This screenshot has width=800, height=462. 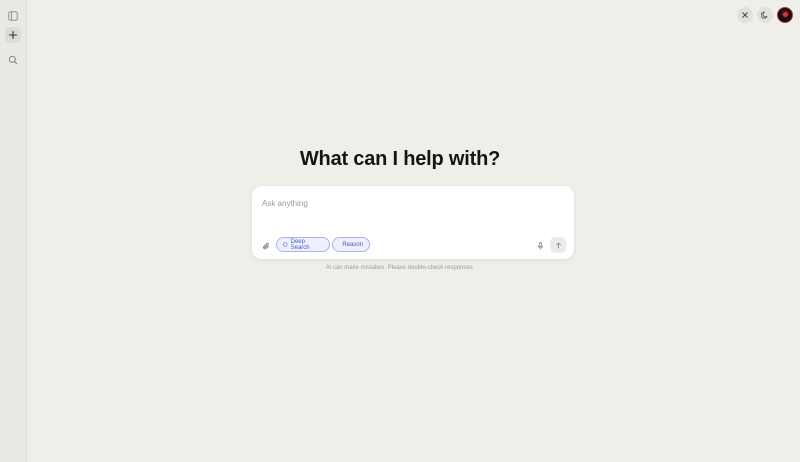 I want to click on deep-search-toggle: Deep Search, so click(x=303, y=244).